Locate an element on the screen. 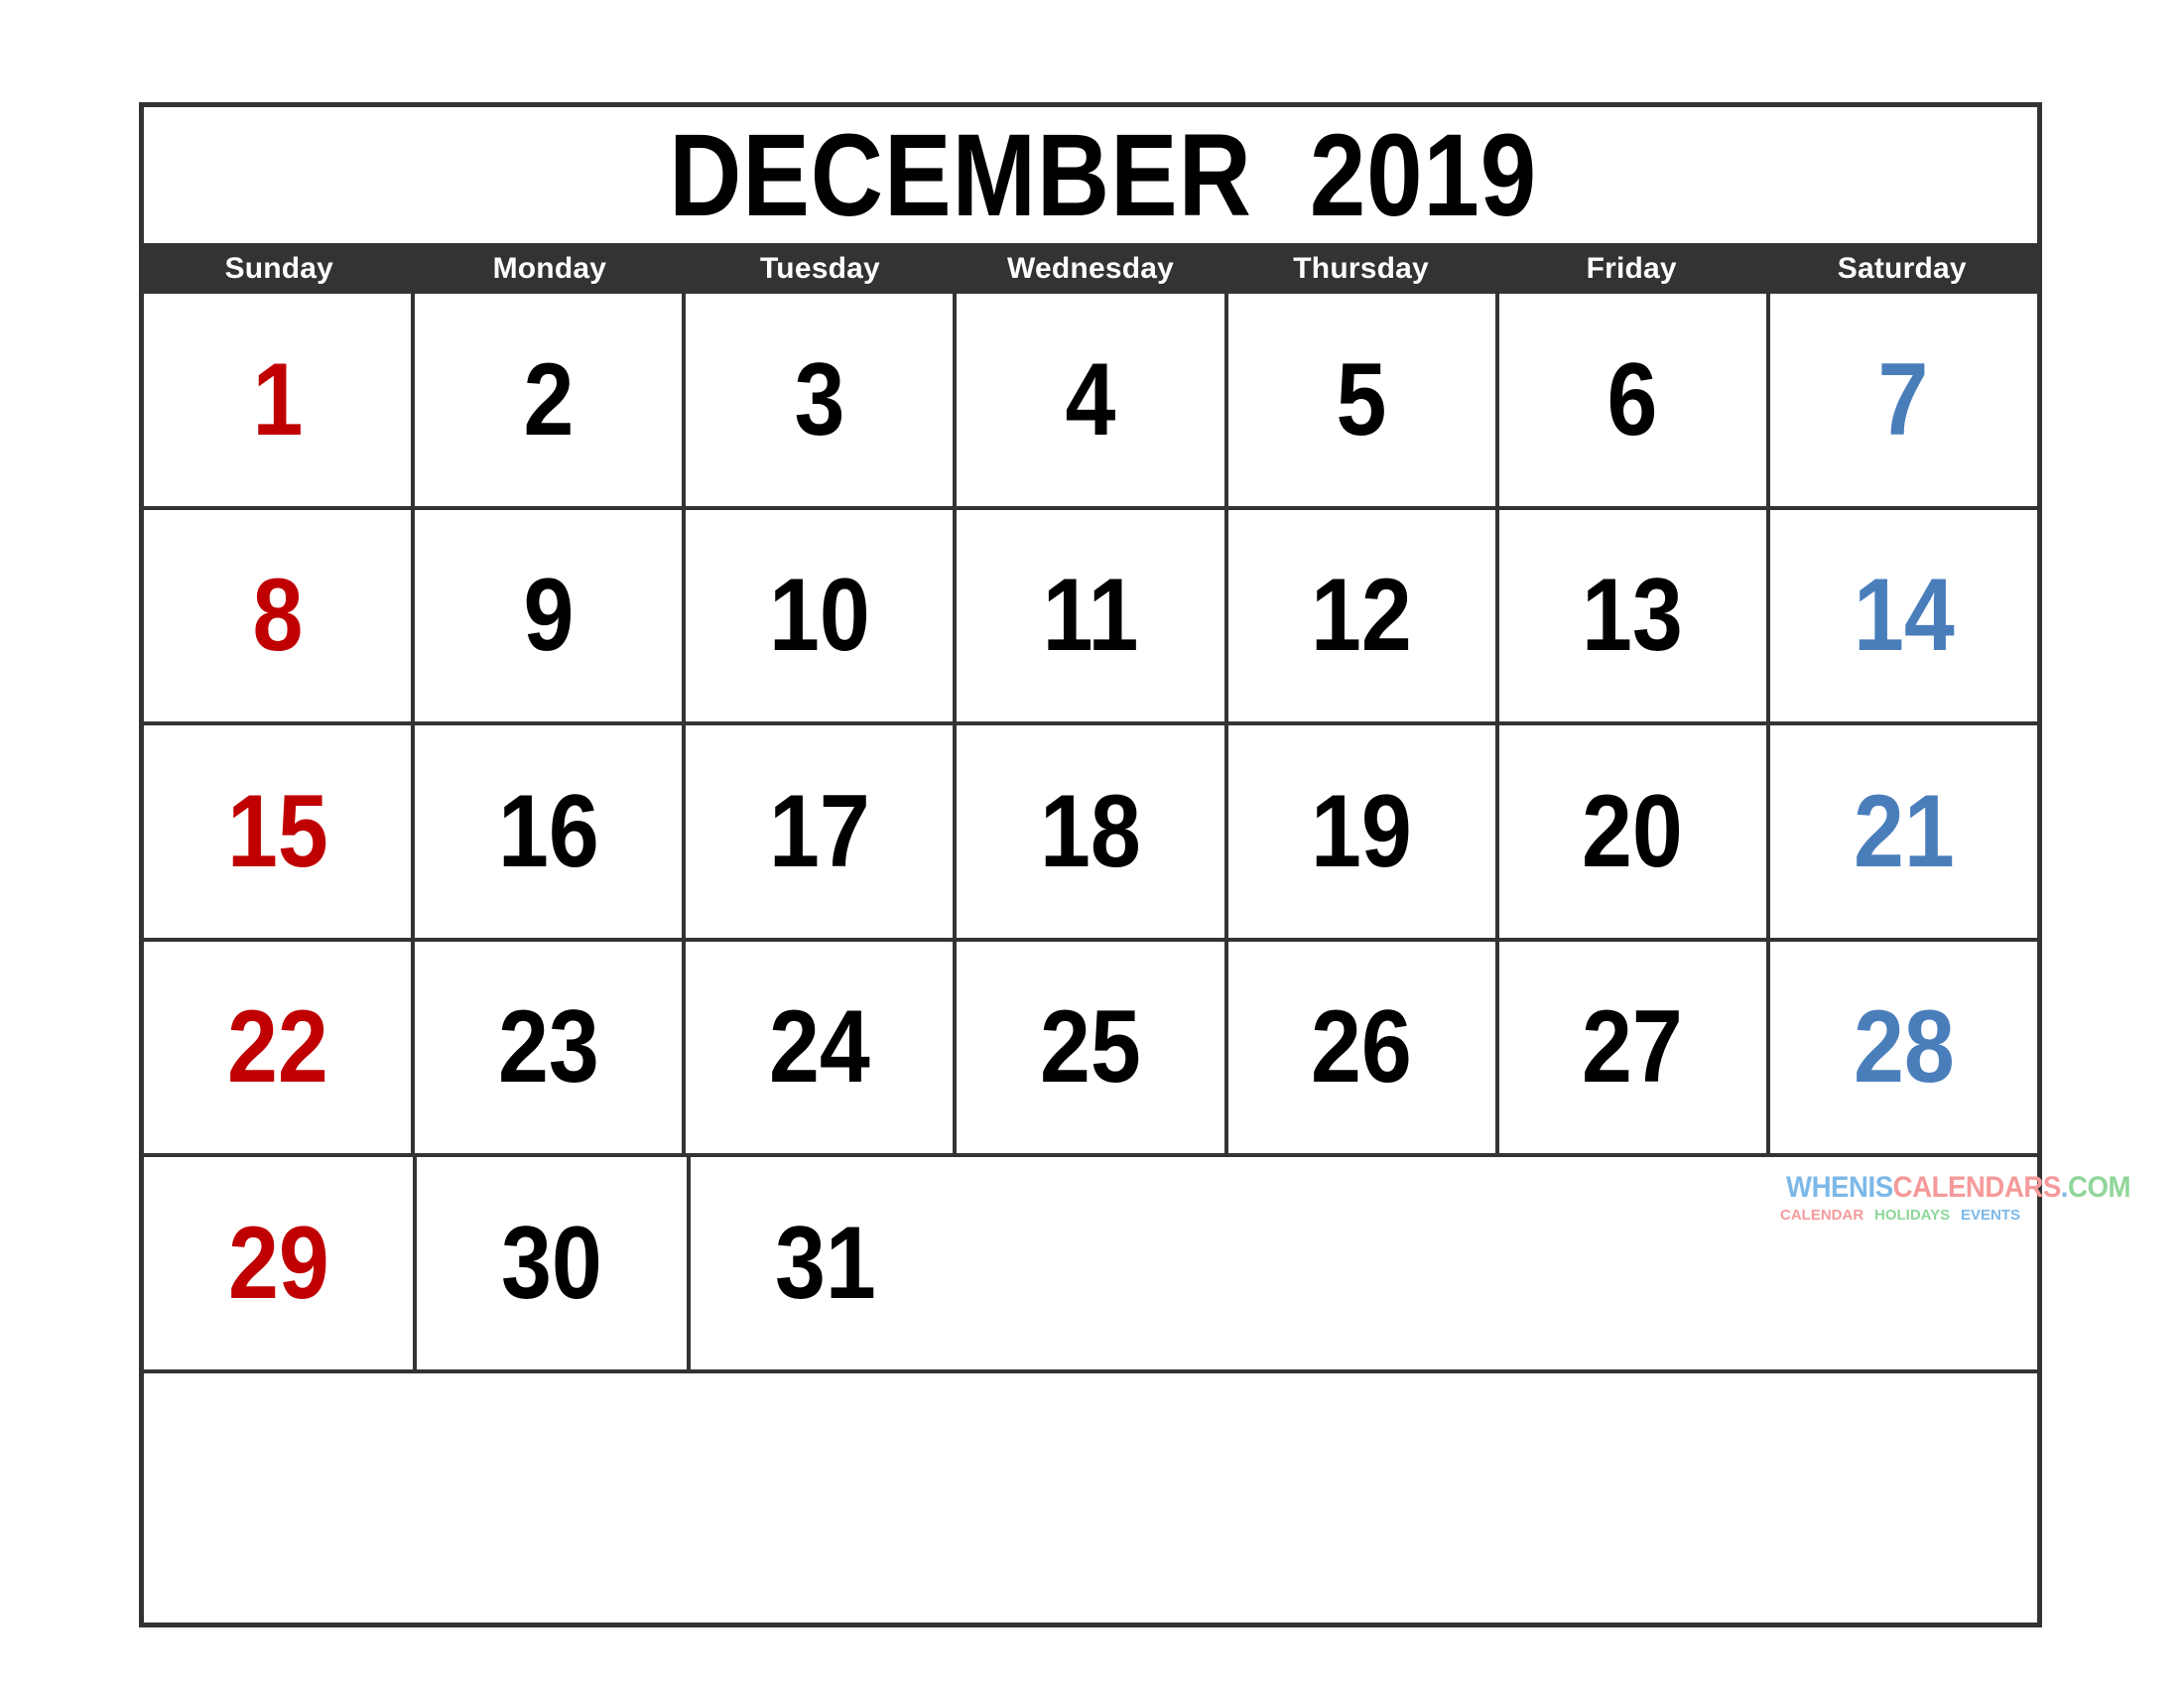 This screenshot has height=1688, width=2184. calendar-week-row: 22 23 24 25 26 27 28 is located at coordinates (1090, 1049).